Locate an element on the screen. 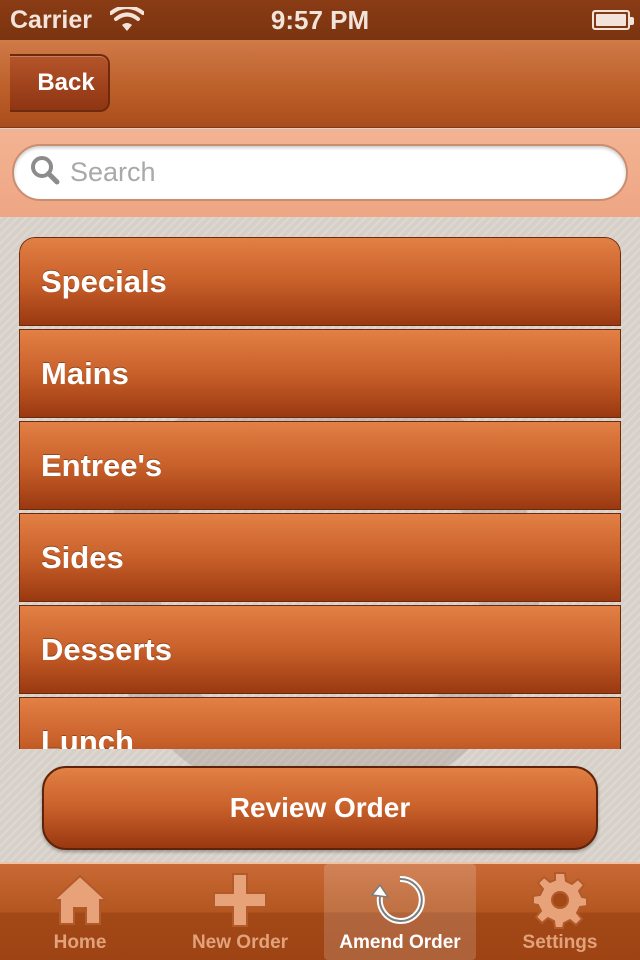 The width and height of the screenshot is (640, 960). tab-settings: Settings is located at coordinates (560, 912).